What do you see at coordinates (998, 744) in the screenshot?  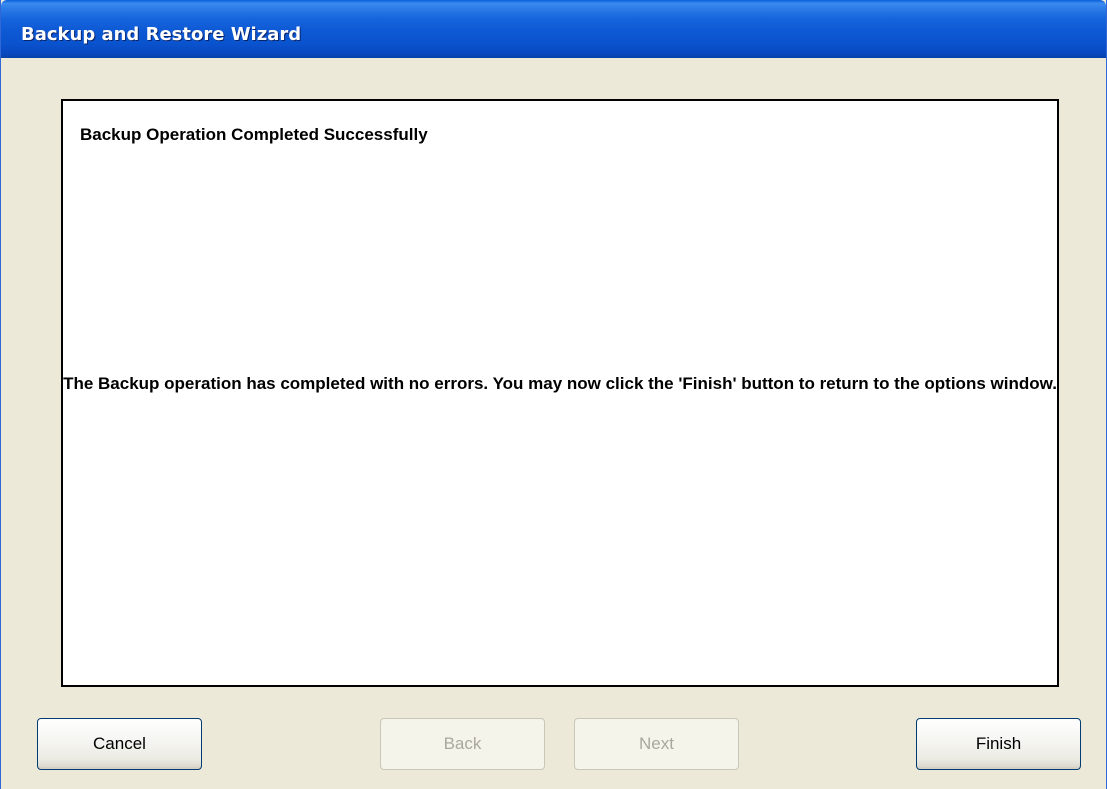 I see `finish-button: Finish` at bounding box center [998, 744].